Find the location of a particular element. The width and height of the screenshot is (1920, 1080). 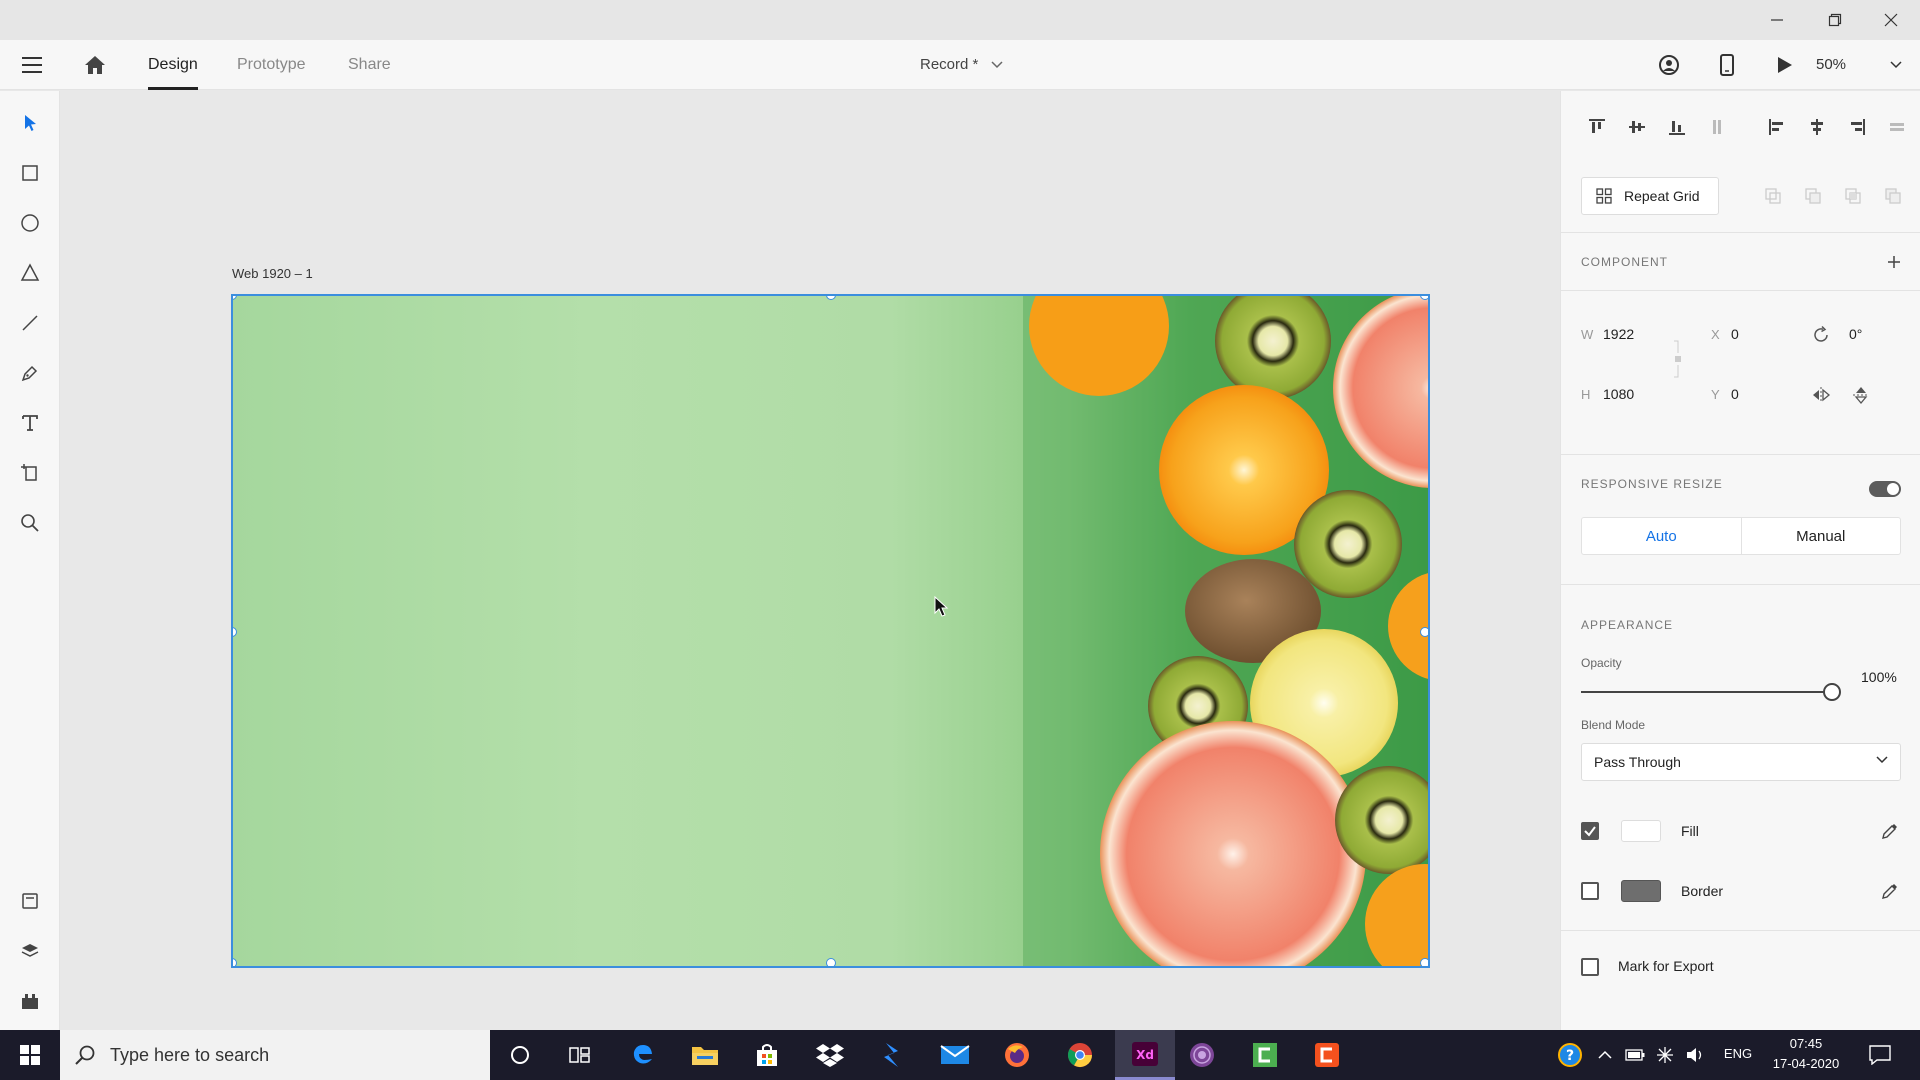

ellipse-tool is located at coordinates (30, 223).